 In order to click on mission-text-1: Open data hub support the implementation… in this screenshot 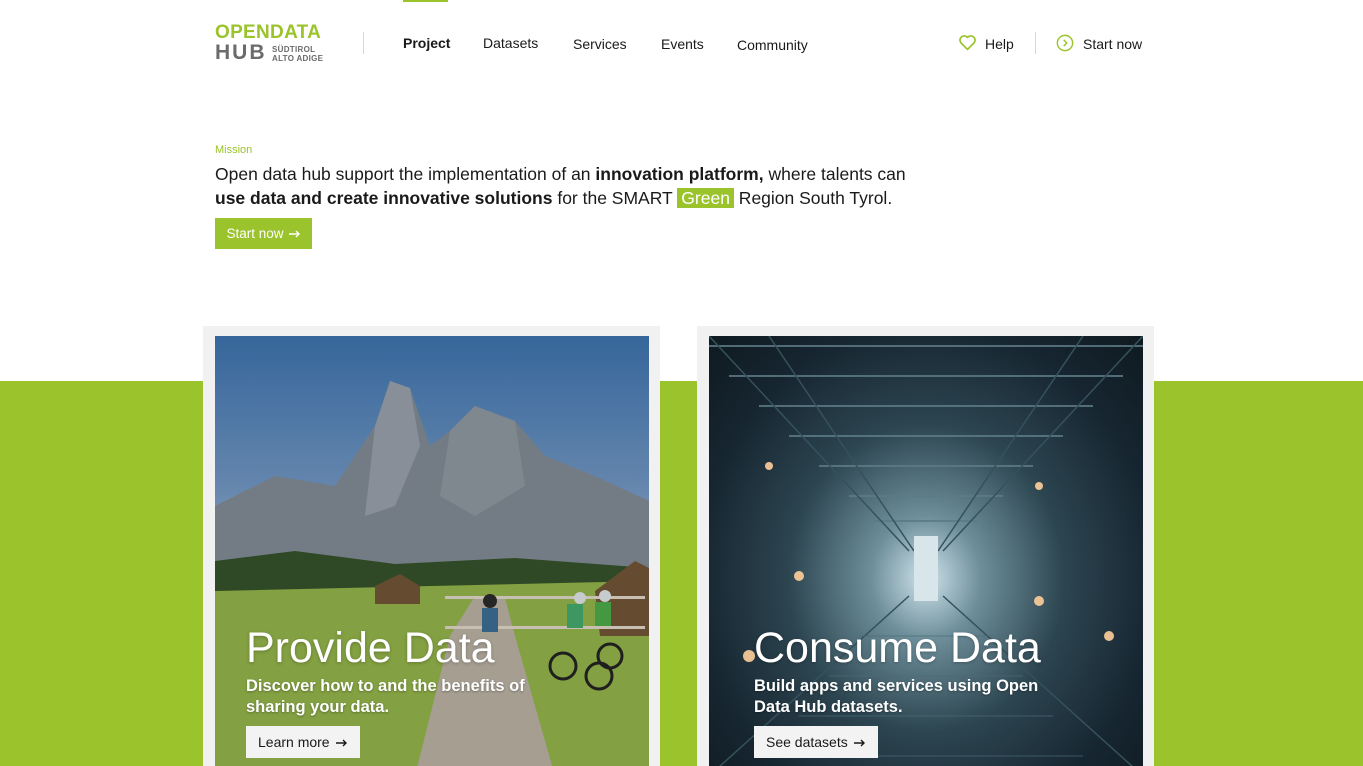, I will do `click(405, 174)`.